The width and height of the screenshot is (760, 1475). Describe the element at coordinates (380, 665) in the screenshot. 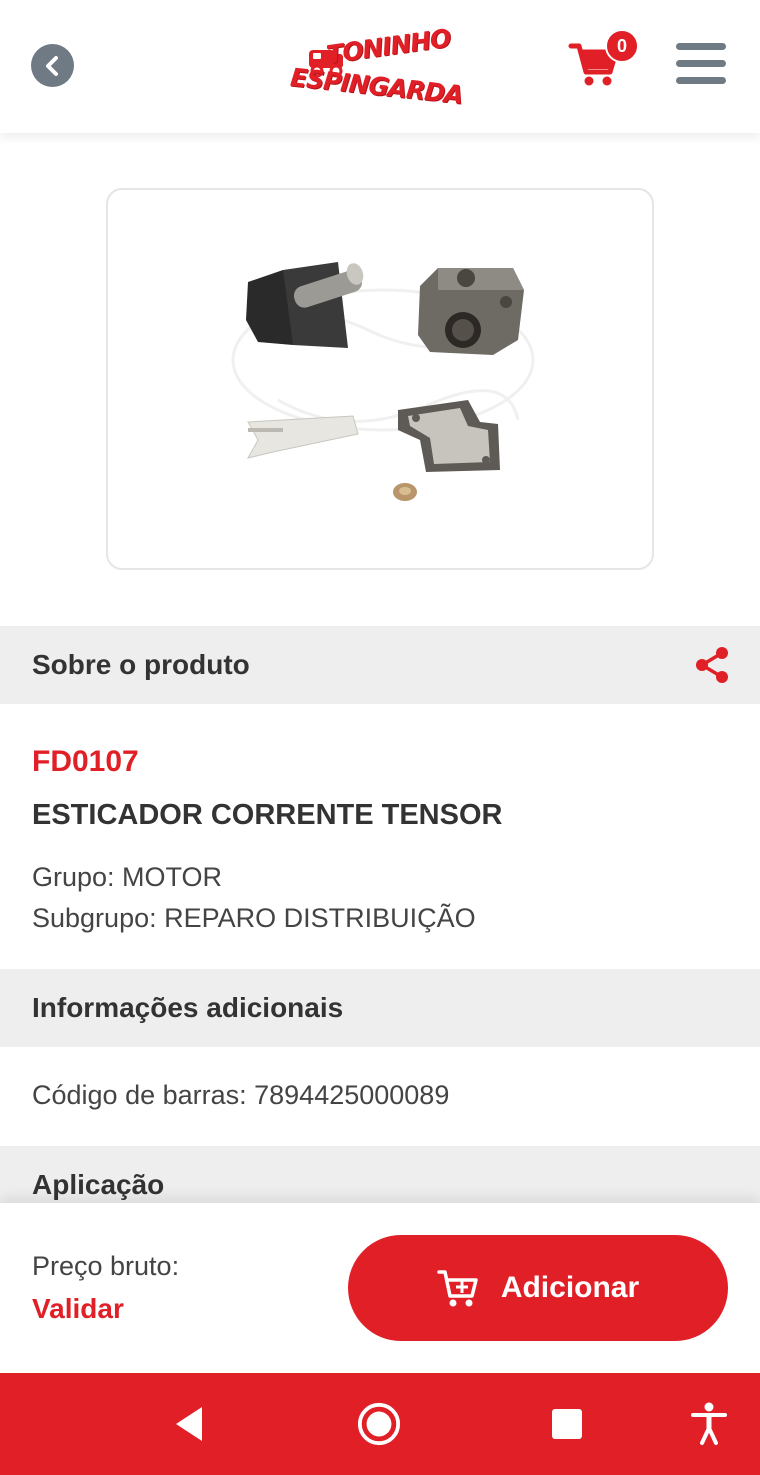

I see `about-section-header: Sobre o produto` at that location.